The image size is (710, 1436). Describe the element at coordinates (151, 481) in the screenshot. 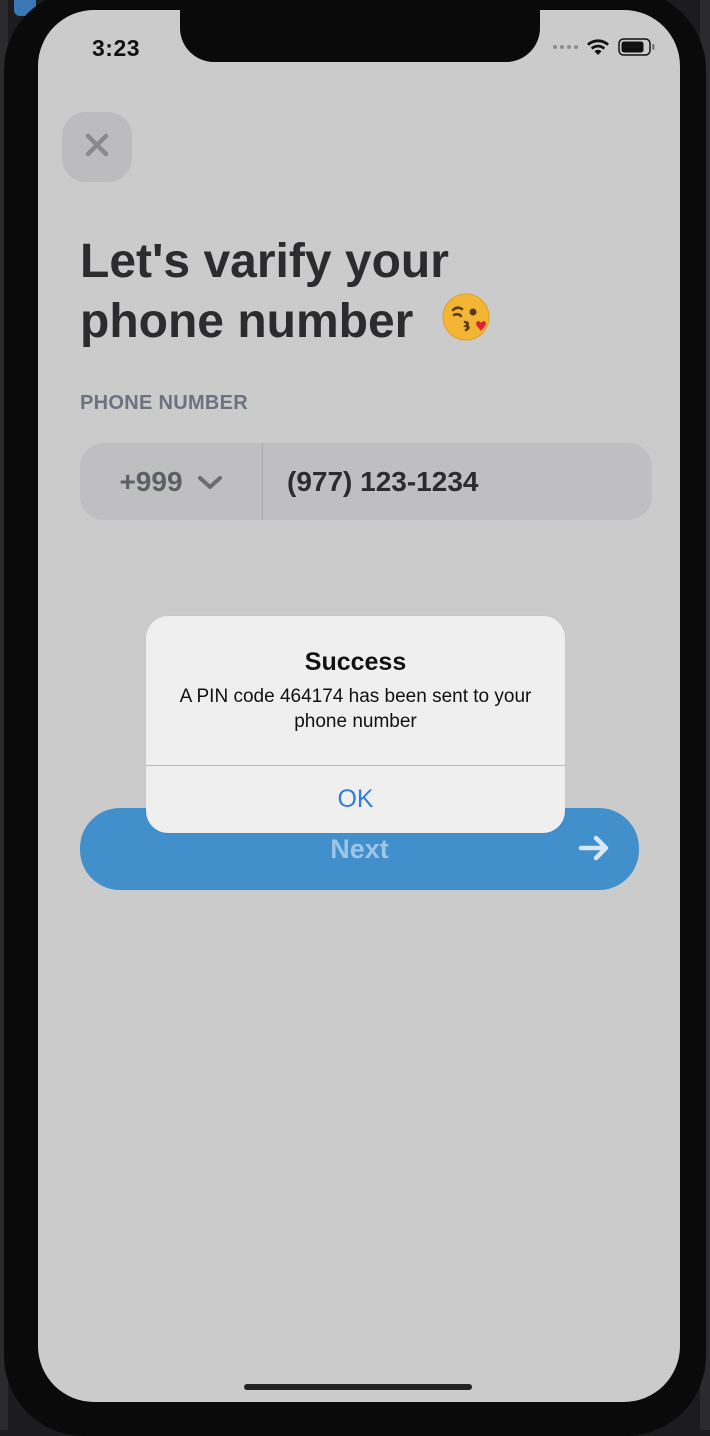

I see `country-code-value: +999` at that location.